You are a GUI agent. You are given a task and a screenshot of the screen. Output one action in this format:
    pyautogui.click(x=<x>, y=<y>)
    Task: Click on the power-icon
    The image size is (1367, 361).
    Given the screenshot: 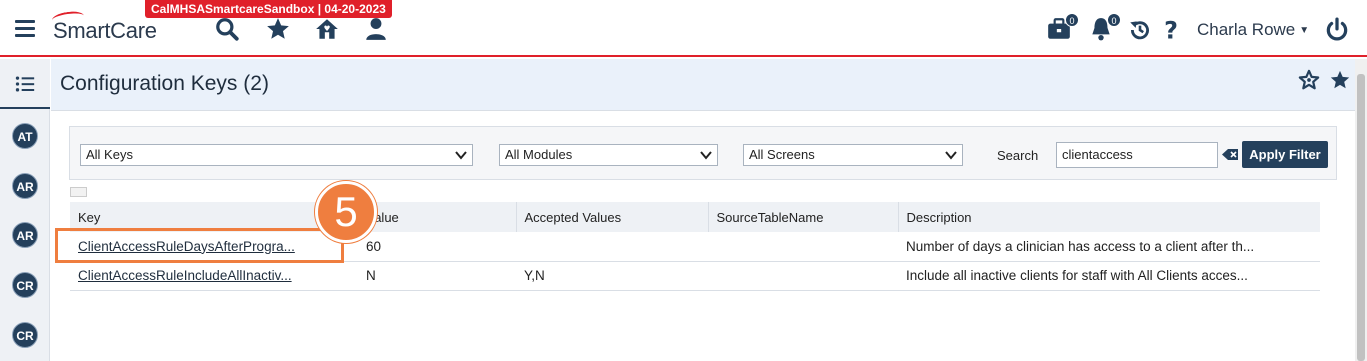 What is the action you would take?
    pyautogui.click(x=1337, y=30)
    